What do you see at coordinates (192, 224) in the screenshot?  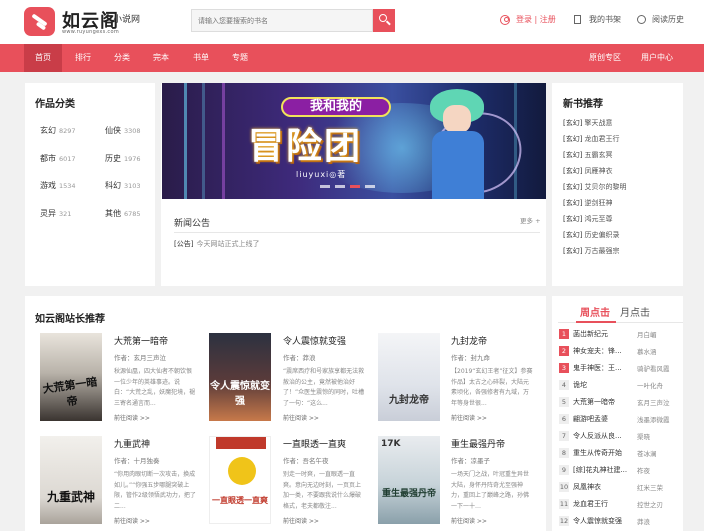 I see `notice-title: 新闻公告` at bounding box center [192, 224].